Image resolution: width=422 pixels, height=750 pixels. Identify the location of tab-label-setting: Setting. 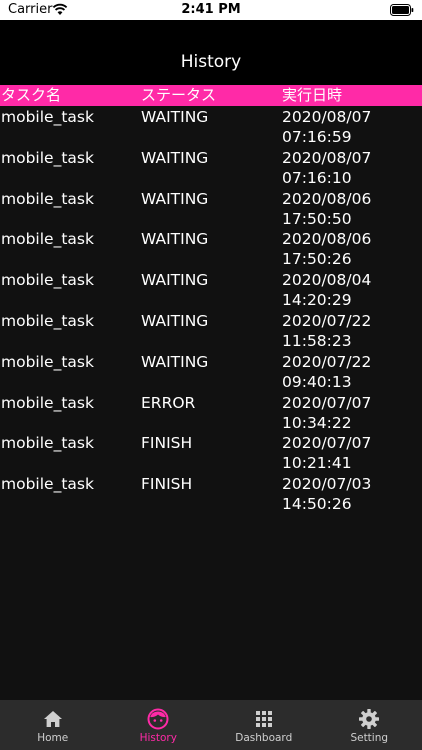
(369, 738).